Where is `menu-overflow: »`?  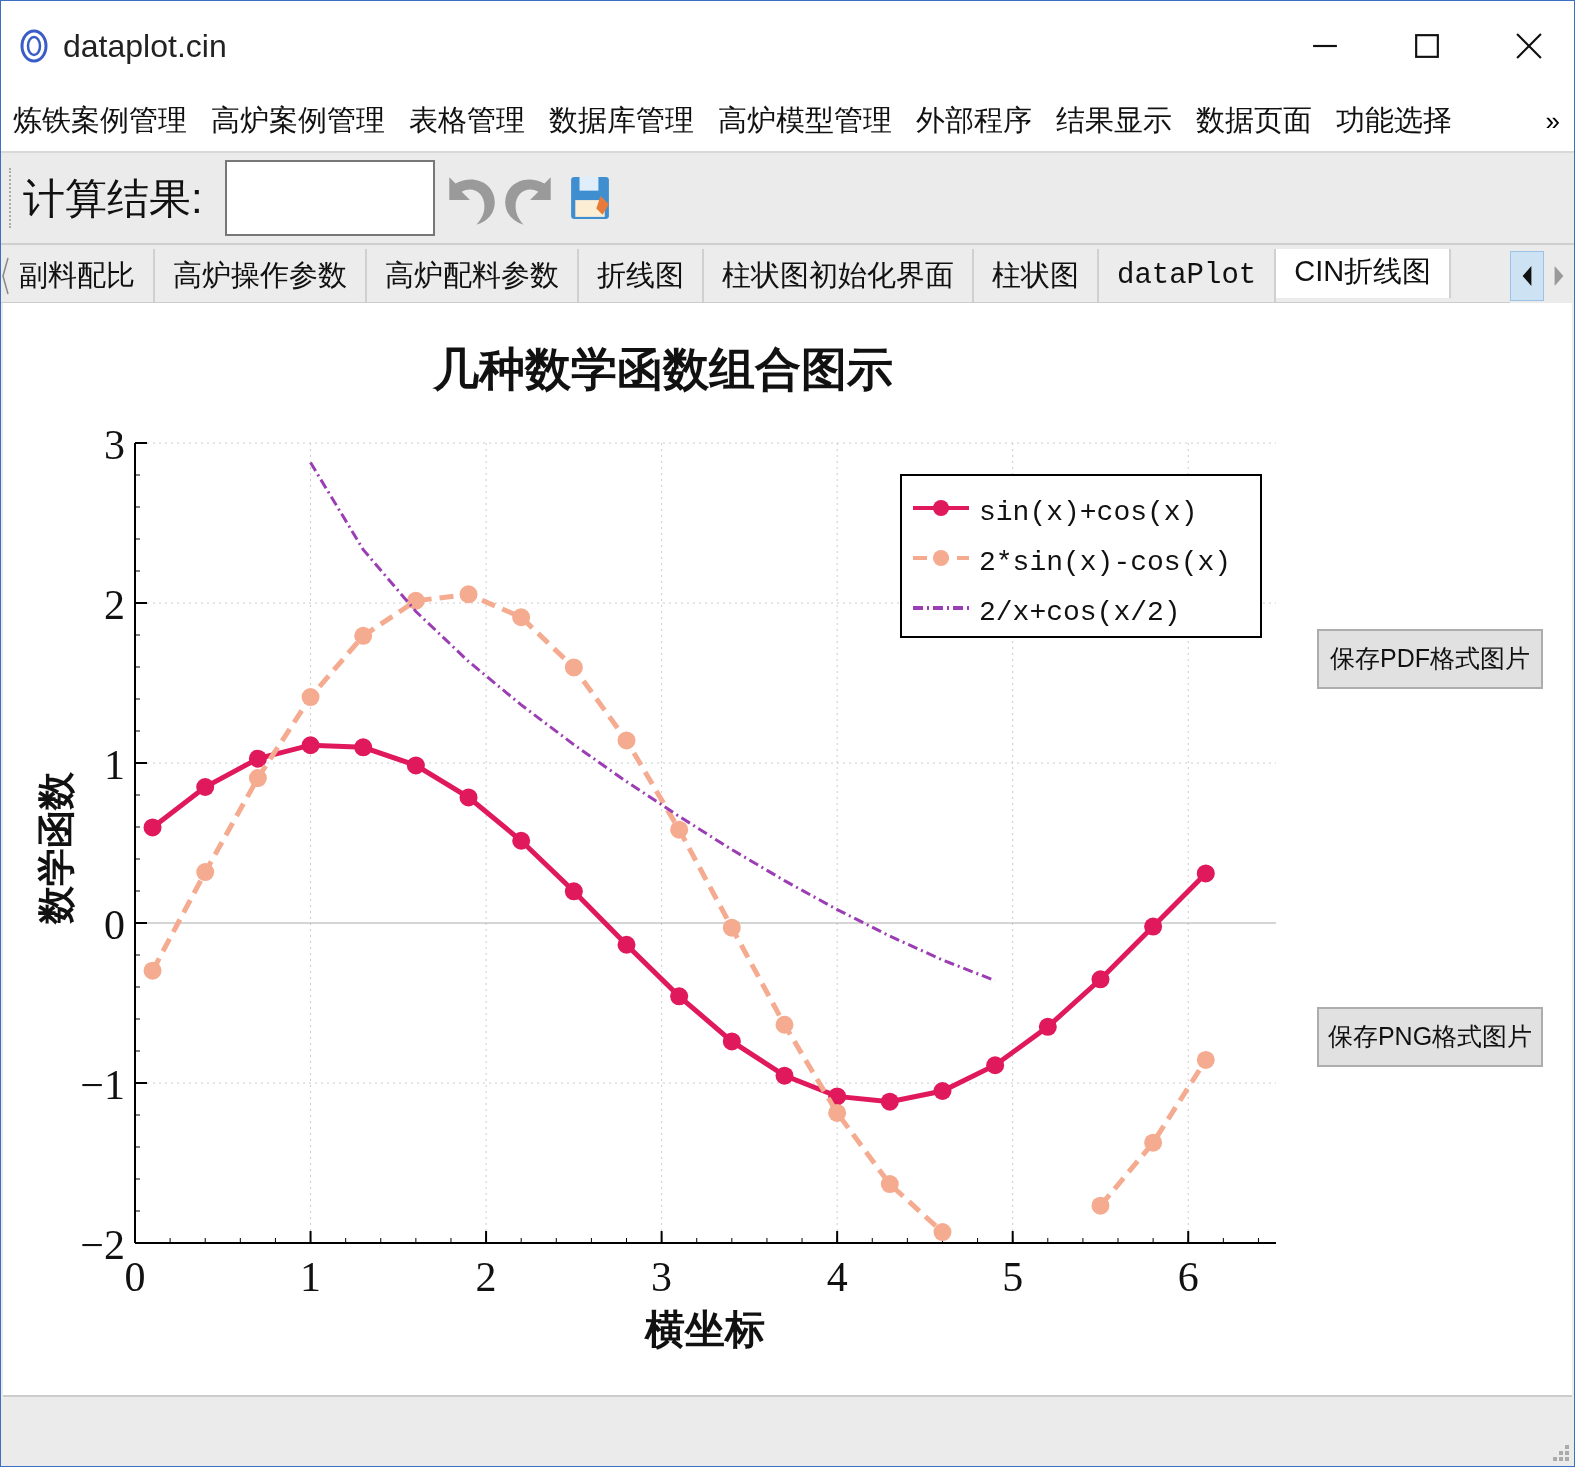 menu-overflow: » is located at coordinates (1552, 121).